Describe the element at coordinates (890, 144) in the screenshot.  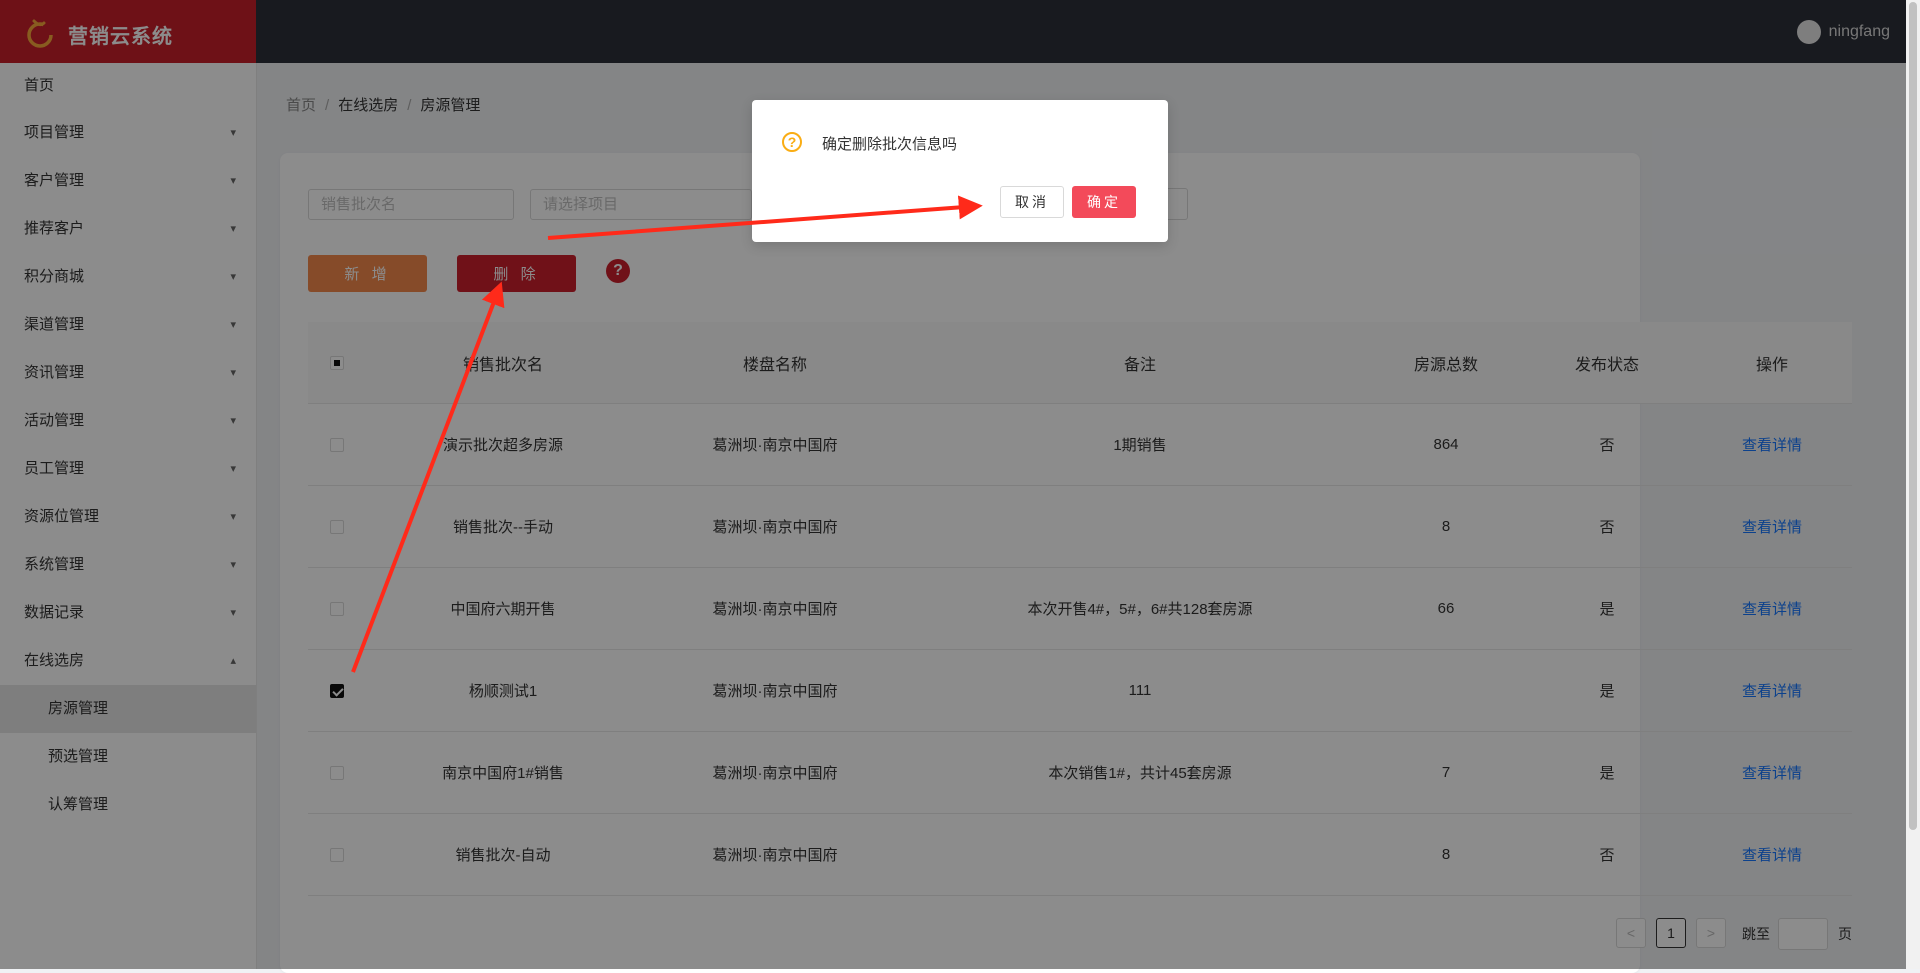
I see `dialog-message: 确定删除批次信息吗` at that location.